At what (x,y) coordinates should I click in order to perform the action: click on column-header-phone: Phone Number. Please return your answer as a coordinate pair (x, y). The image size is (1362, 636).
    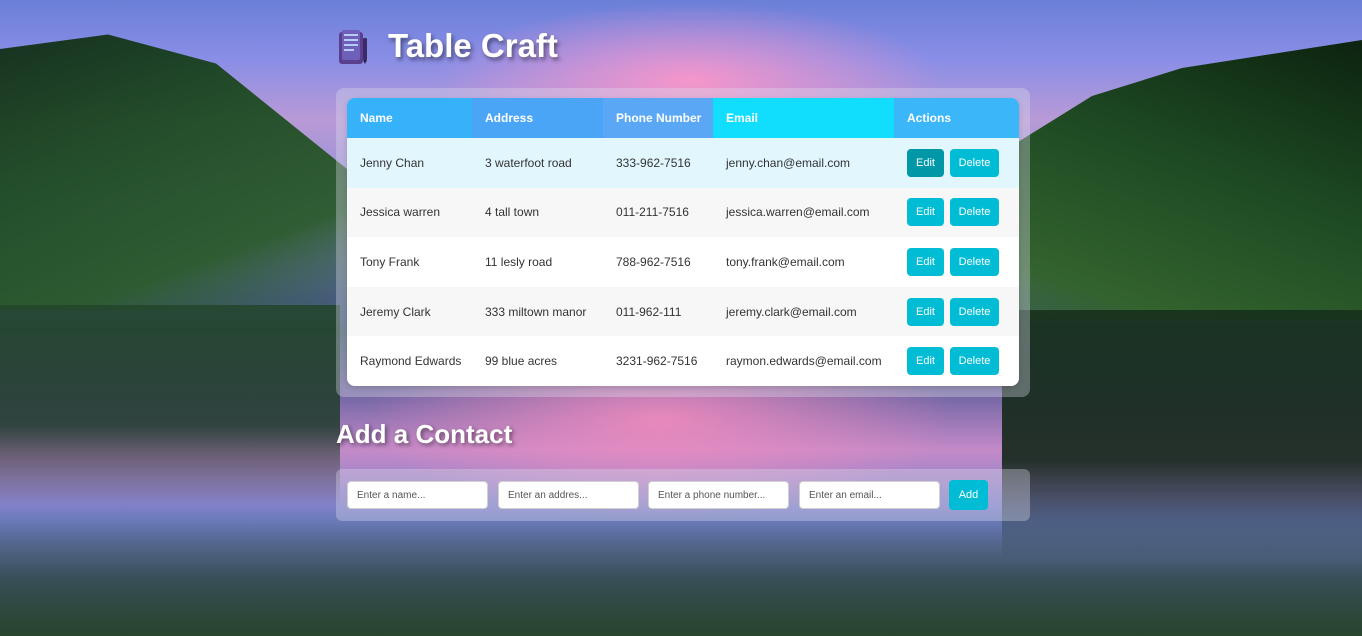
    Looking at the image, I should click on (658, 118).